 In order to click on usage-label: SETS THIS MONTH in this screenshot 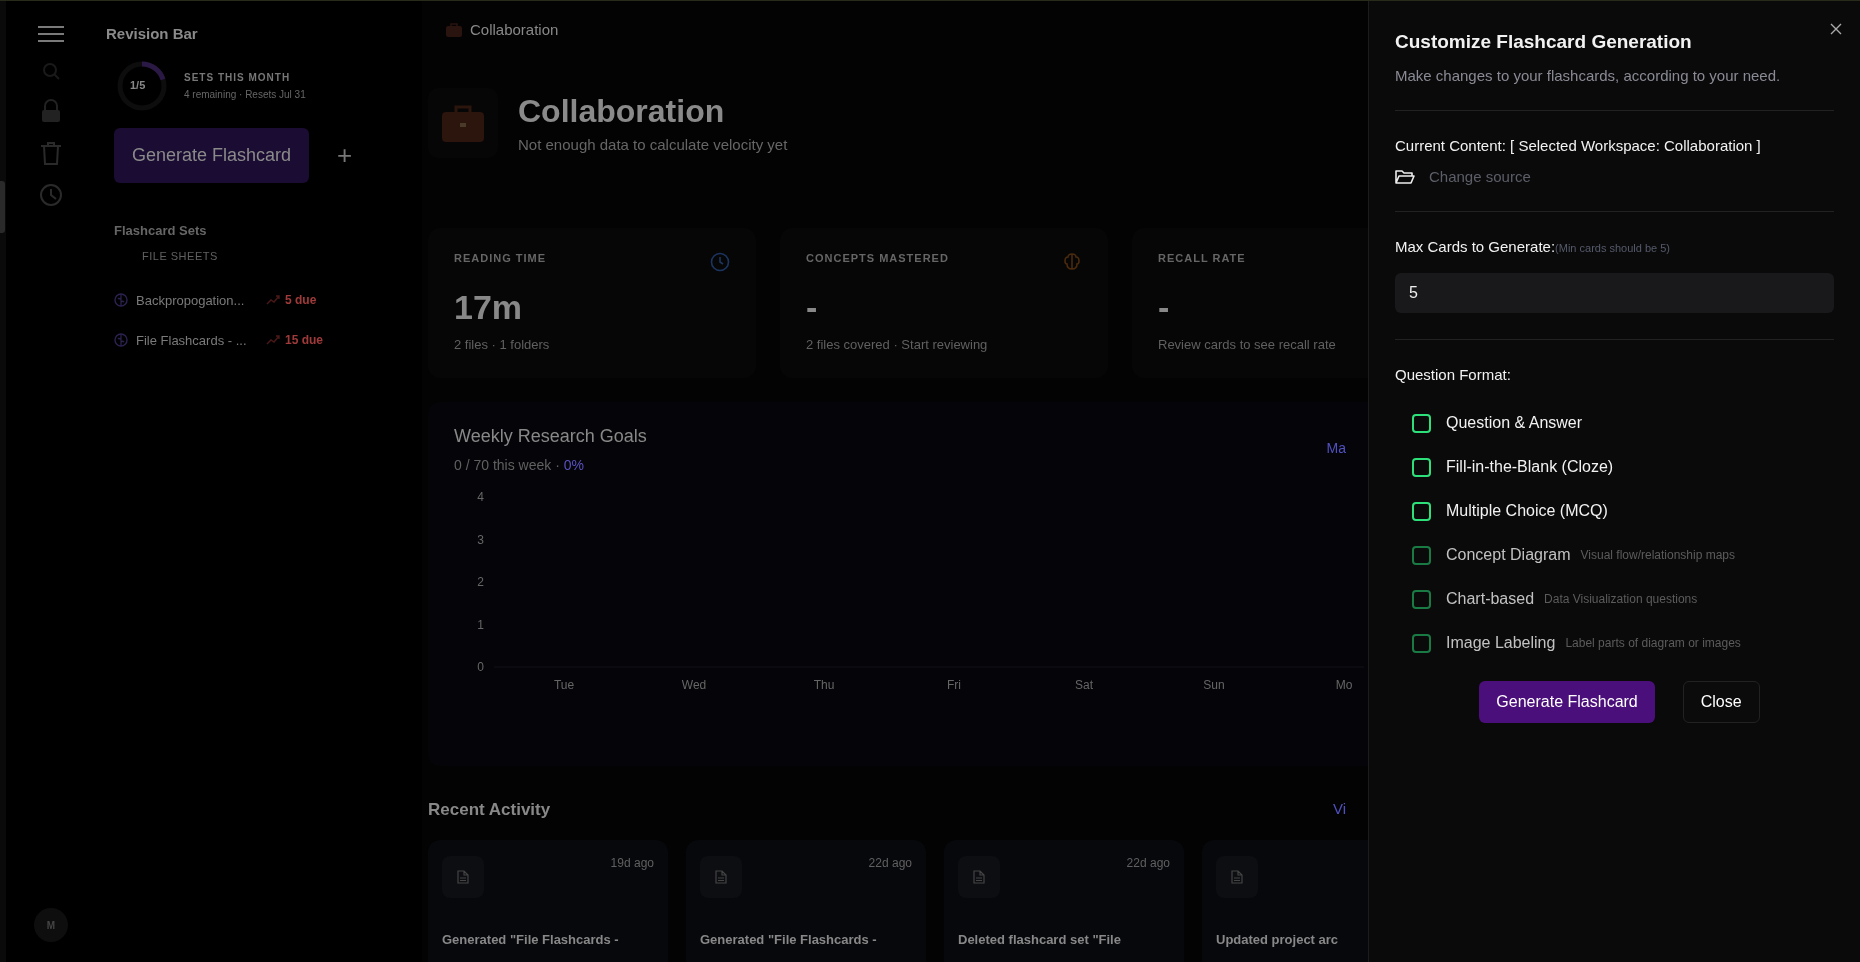, I will do `click(238, 77)`.